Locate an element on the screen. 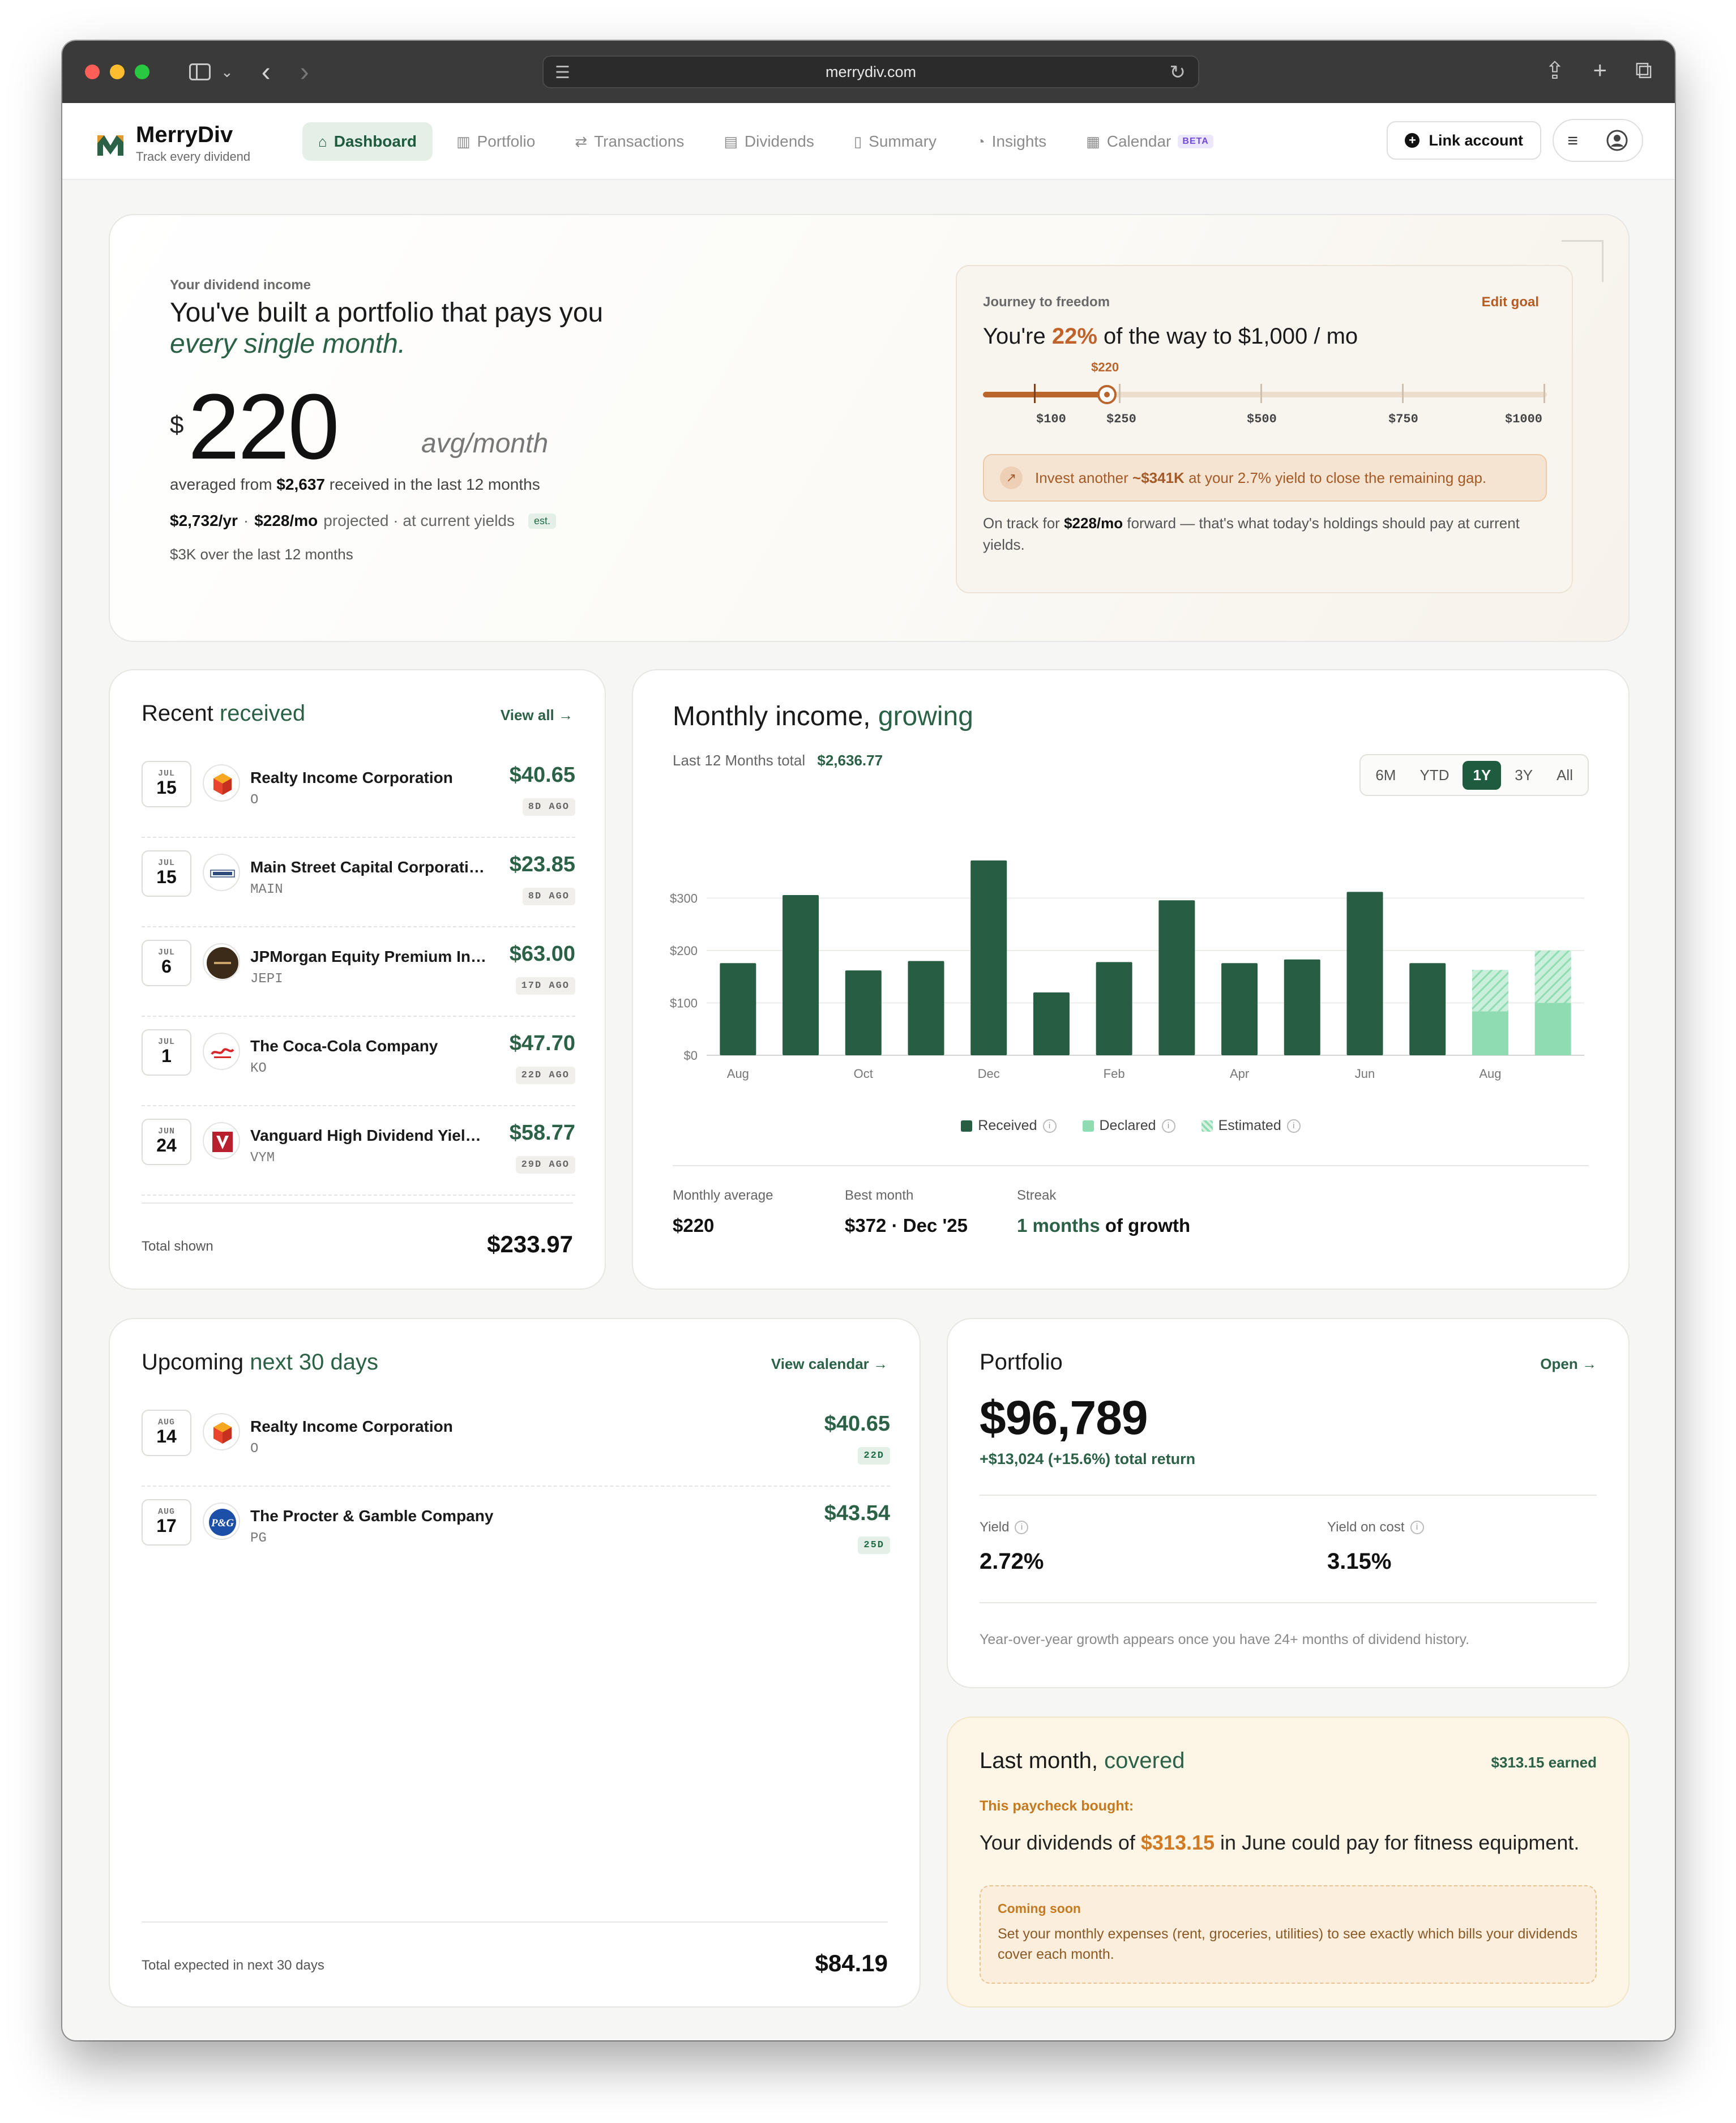  paycheck-prefix: Your dividends of is located at coordinates (1057, 1842).